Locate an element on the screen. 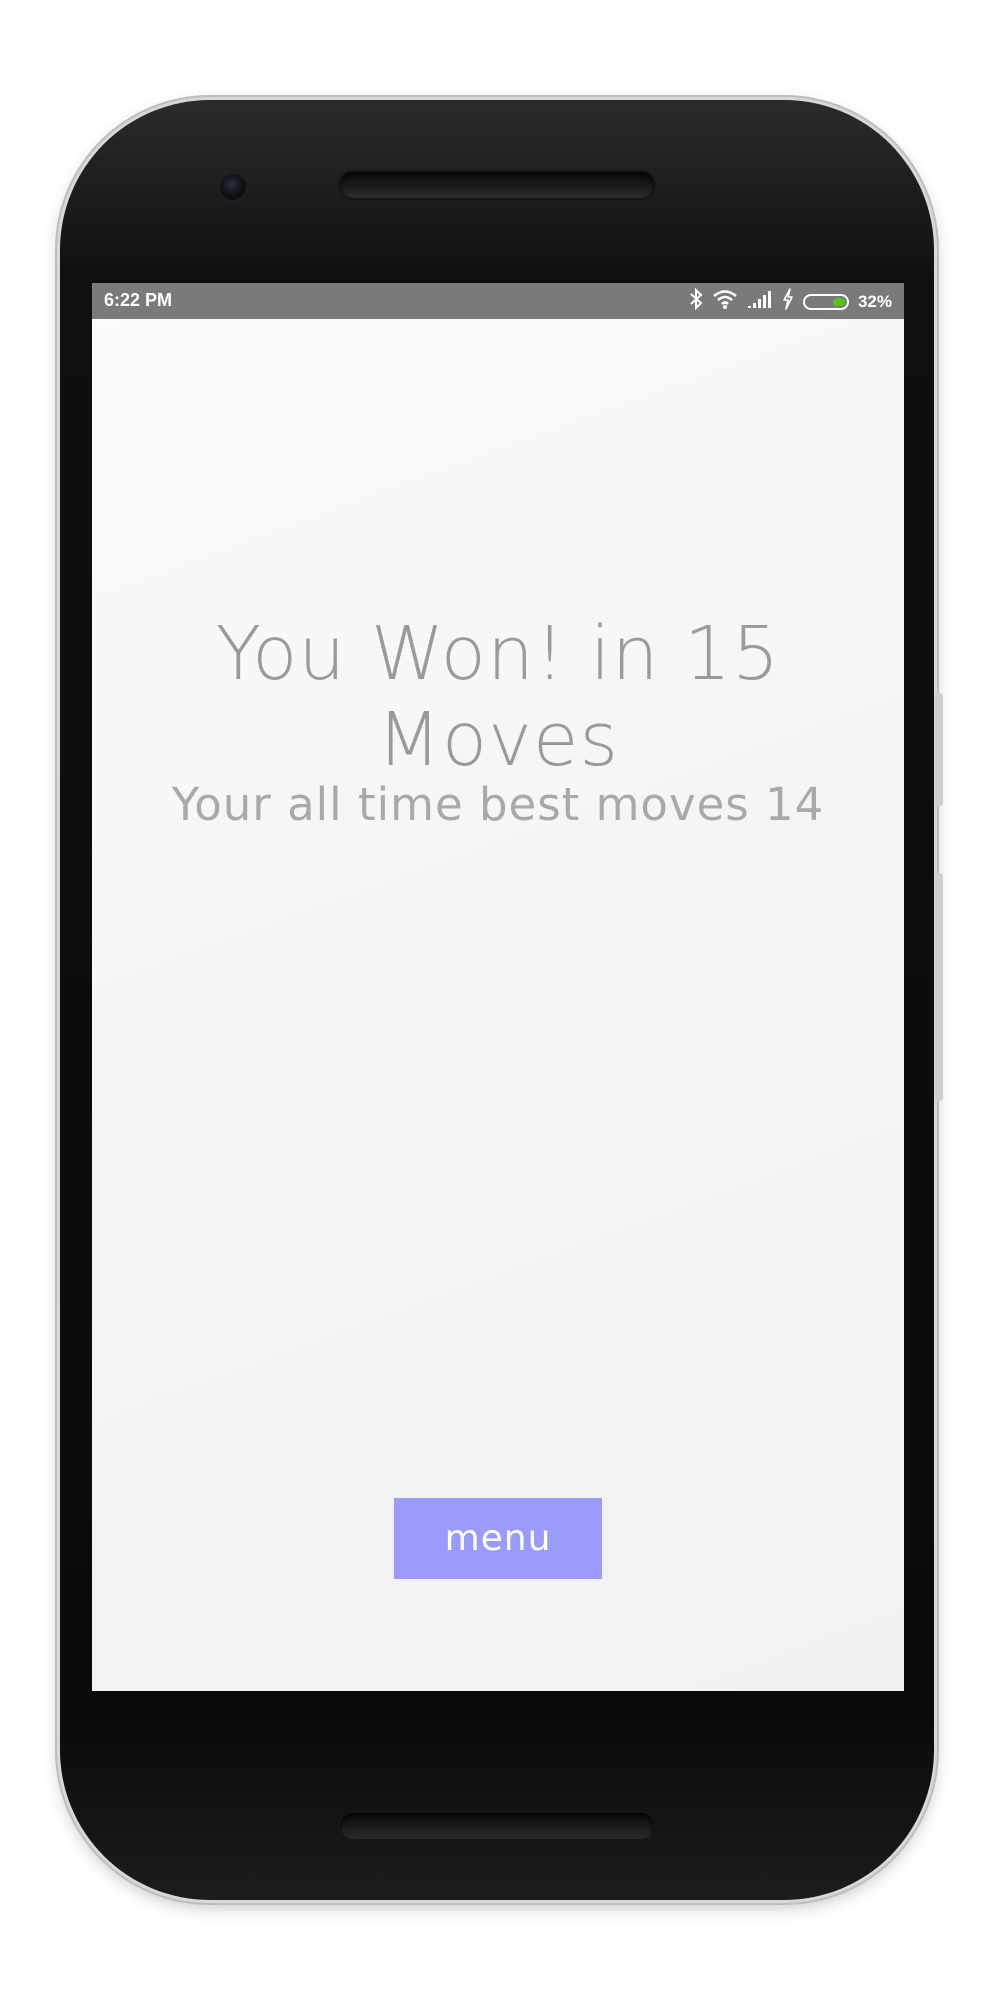  top-speaker is located at coordinates (497, 185).